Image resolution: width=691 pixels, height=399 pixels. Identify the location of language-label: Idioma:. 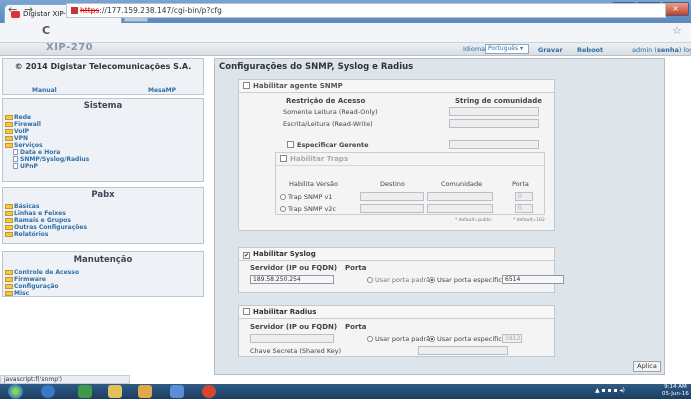
(475, 49).